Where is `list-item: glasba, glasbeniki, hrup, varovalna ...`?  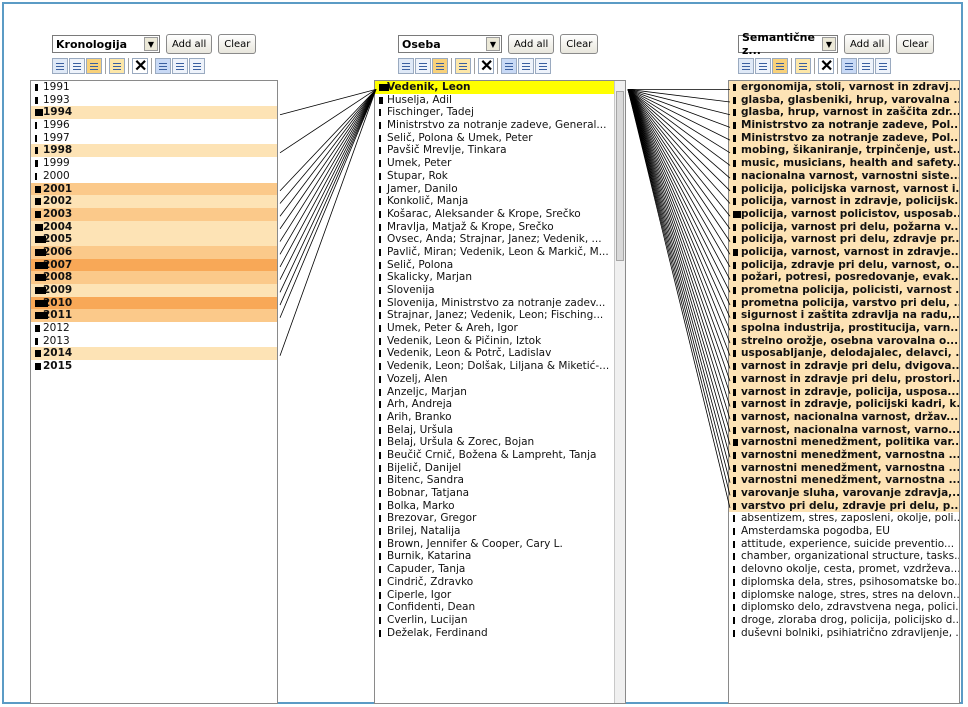 list-item: glasba, glasbeniki, hrup, varovalna ... is located at coordinates (844, 100).